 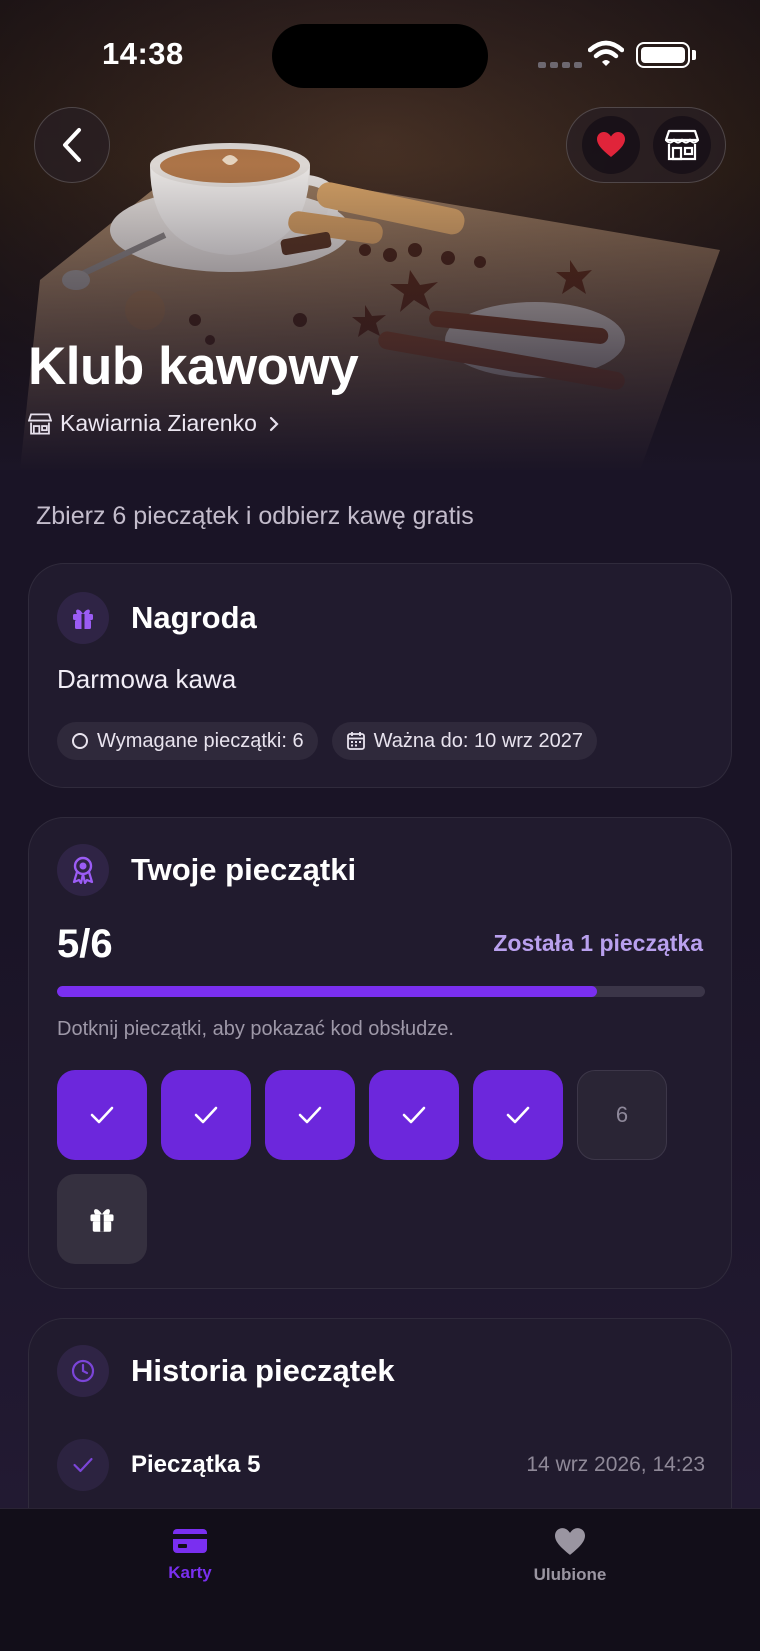 I want to click on stamps-progress-bar, so click(x=381, y=991).